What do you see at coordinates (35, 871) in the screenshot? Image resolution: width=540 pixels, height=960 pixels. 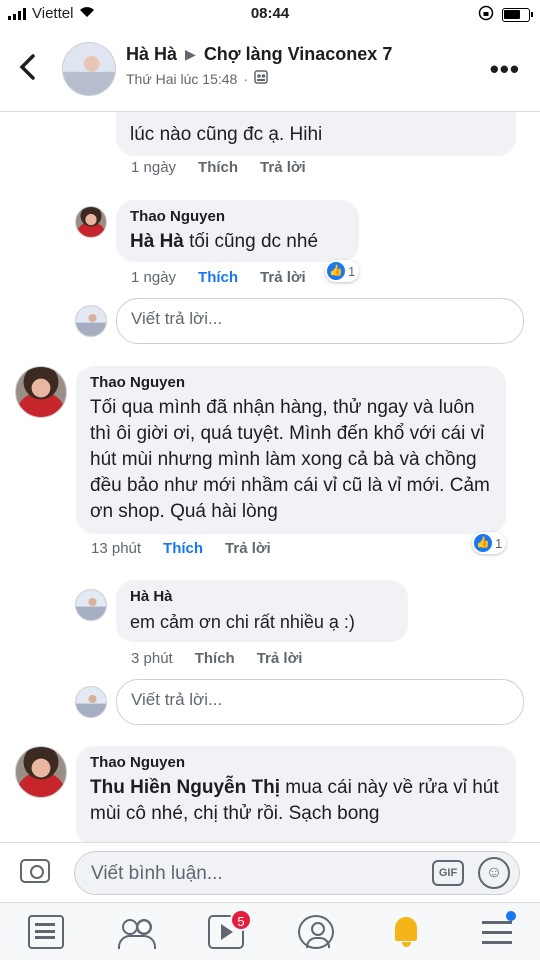 I see `camera-icon` at bounding box center [35, 871].